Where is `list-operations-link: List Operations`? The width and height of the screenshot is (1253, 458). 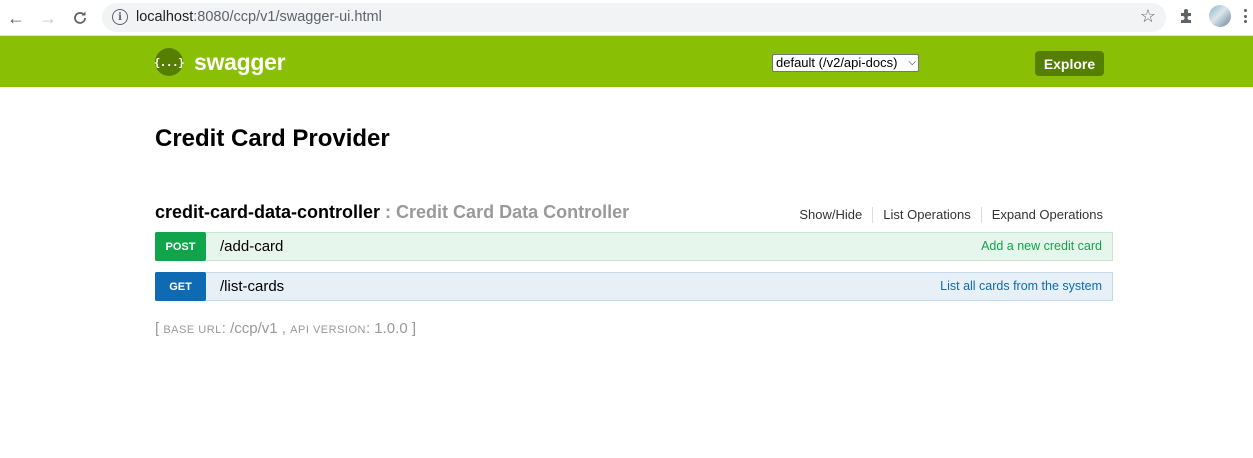
list-operations-link: List Operations is located at coordinates (926, 215).